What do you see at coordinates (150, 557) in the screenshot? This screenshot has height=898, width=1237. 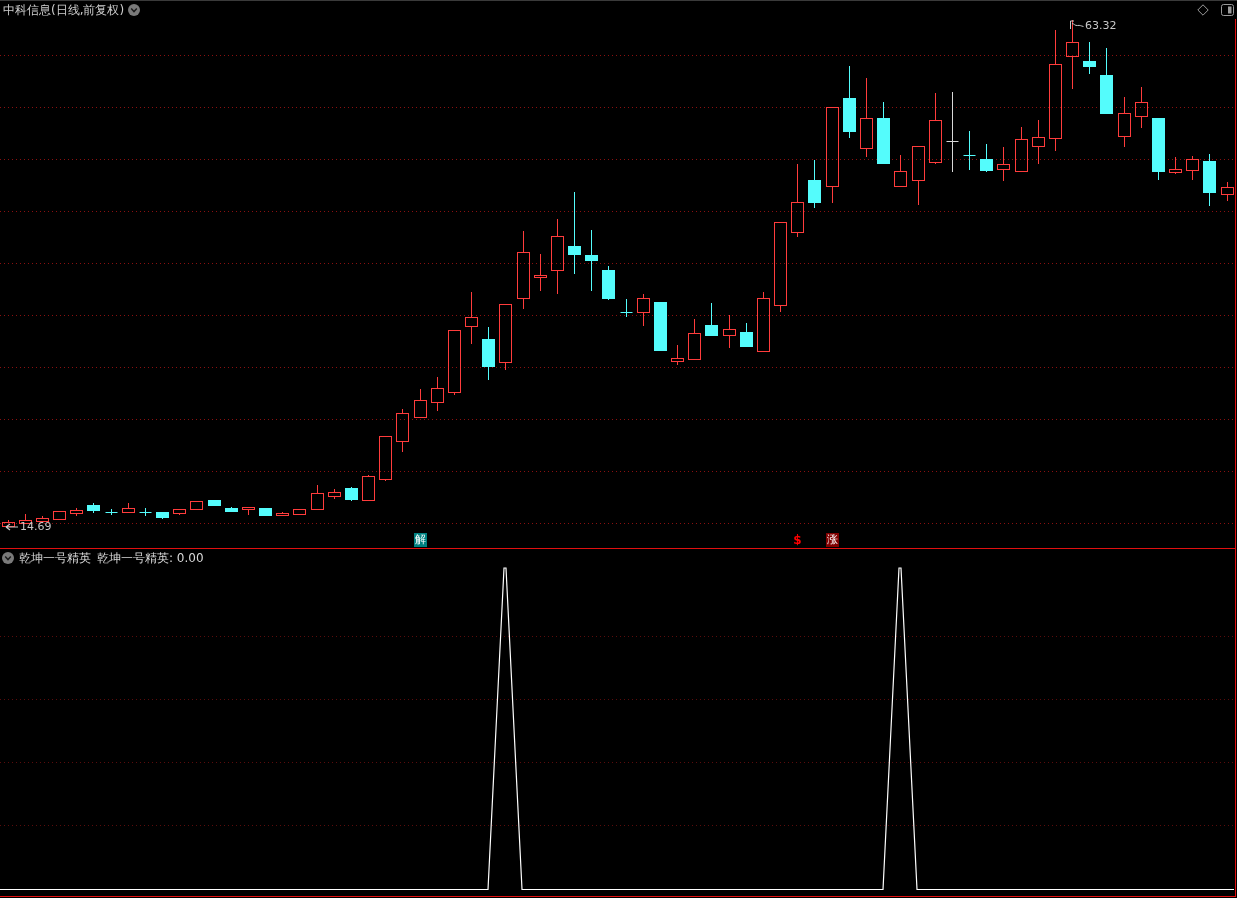 I see `indicator-legend: 乾坤一号精英: 0.00` at bounding box center [150, 557].